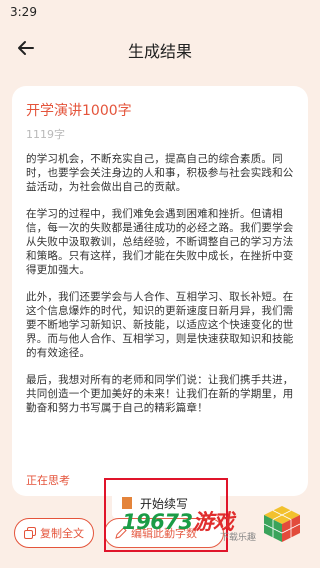 The width and height of the screenshot is (320, 568). Describe the element at coordinates (160, 12) in the screenshot. I see `status-bar: 3:29` at that location.